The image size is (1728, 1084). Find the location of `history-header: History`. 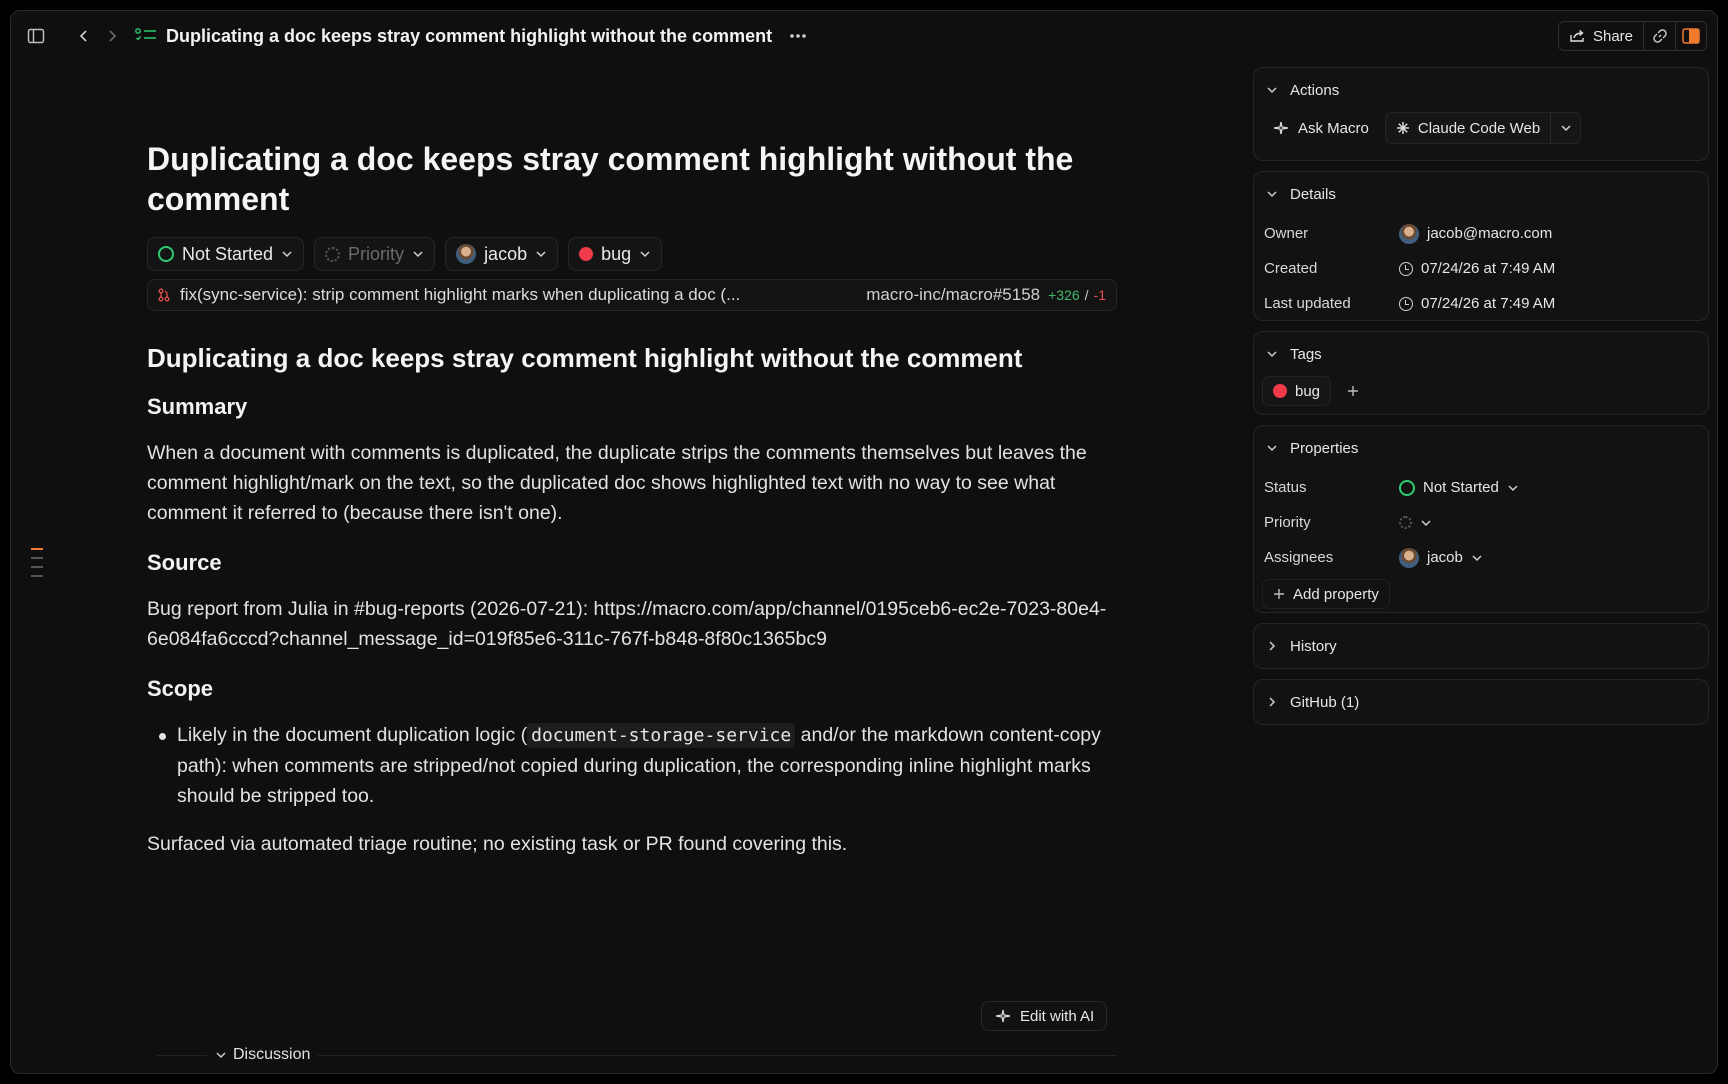

history-header: History is located at coordinates (1481, 646).